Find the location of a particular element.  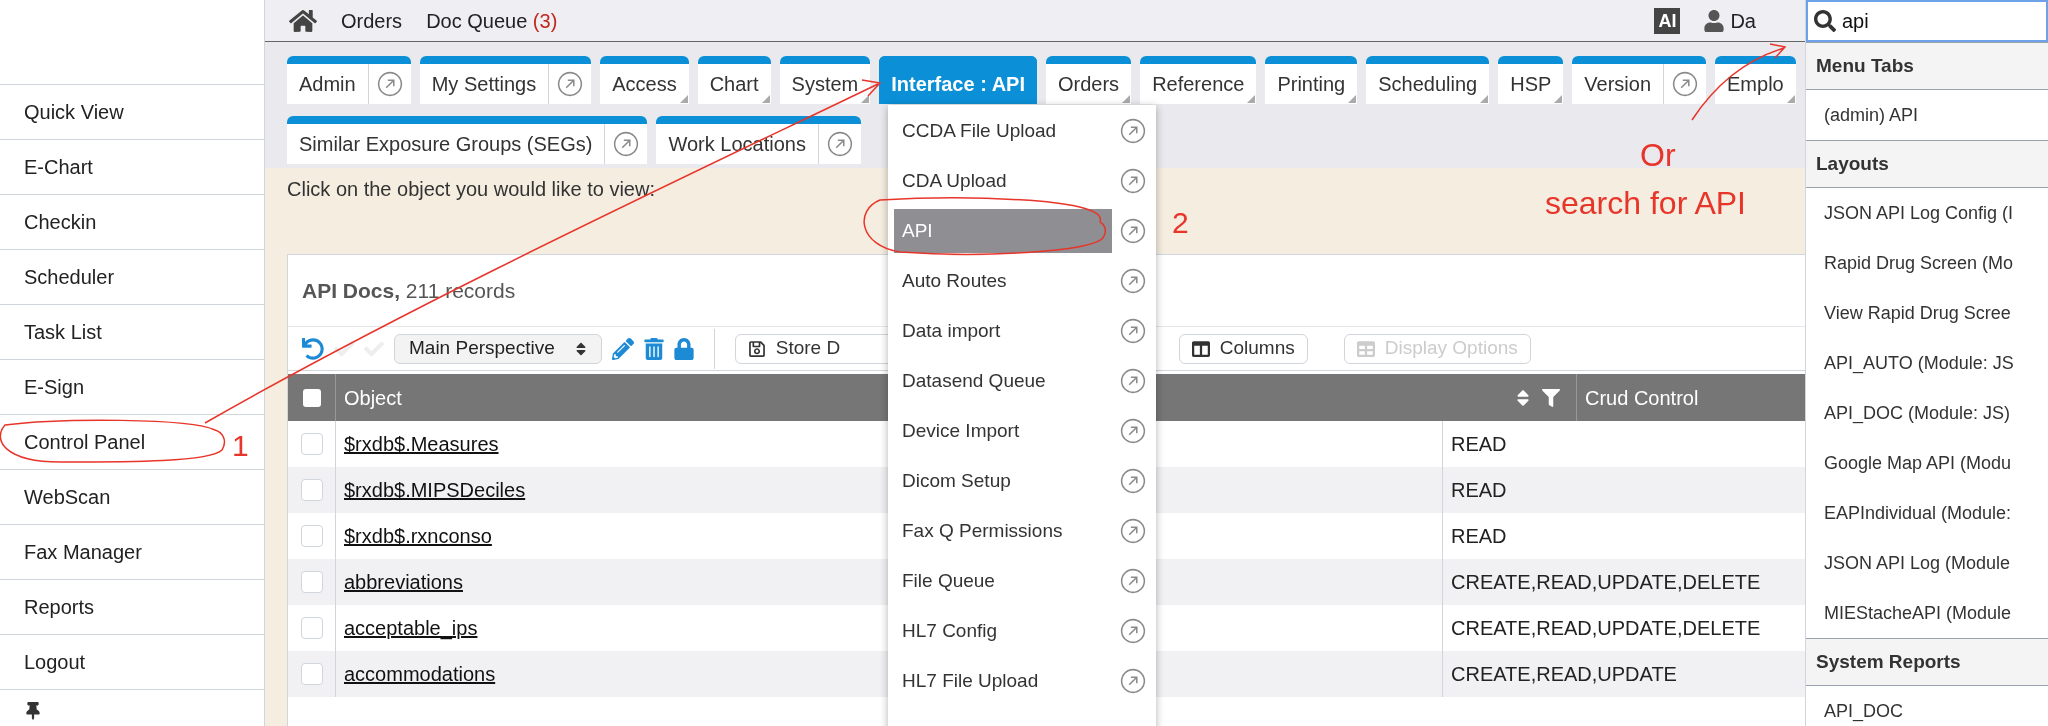

menu-tab: Scheduling is located at coordinates (1428, 80).